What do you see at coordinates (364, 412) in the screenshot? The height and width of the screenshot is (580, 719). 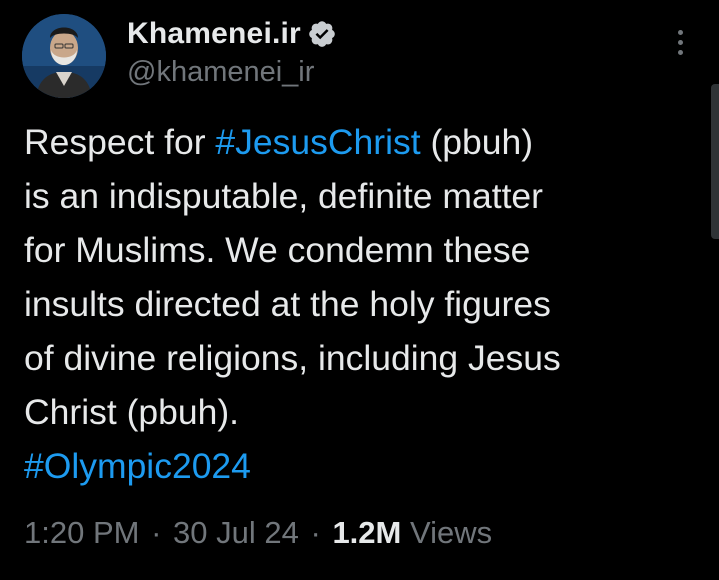 I see `tweet-line: Christ (pbuh).` at bounding box center [364, 412].